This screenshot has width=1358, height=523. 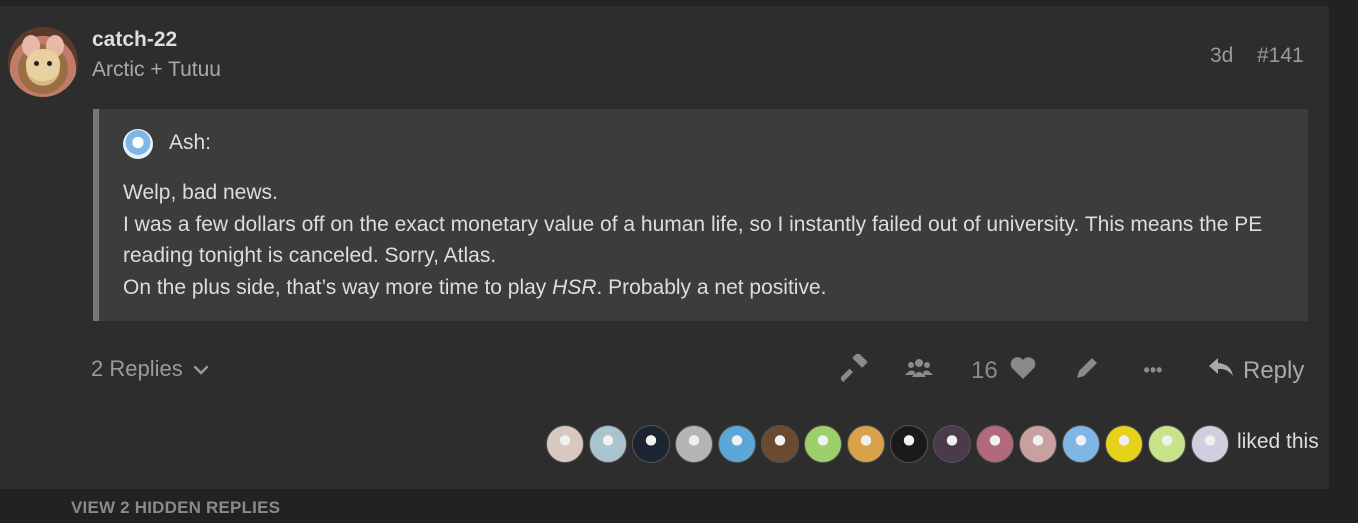 I want to click on show-who-liked-button, so click(x=919, y=370).